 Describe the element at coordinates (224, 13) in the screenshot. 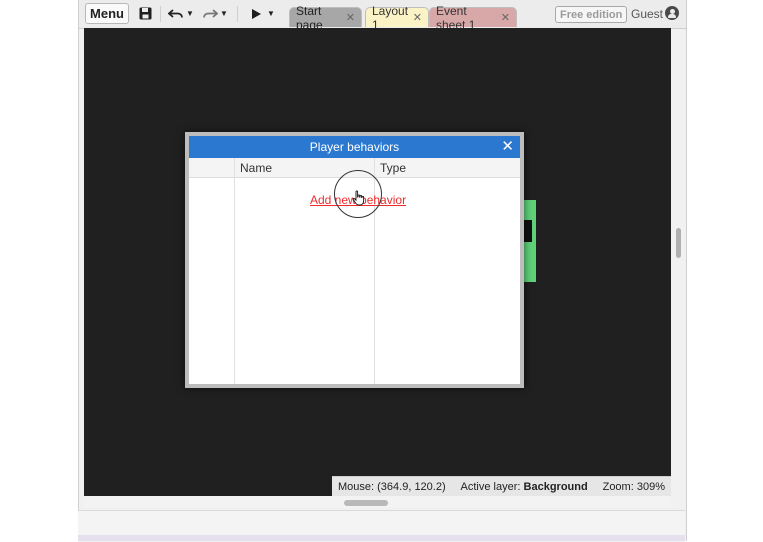

I see `redo-dropdown-icon: ▼` at that location.